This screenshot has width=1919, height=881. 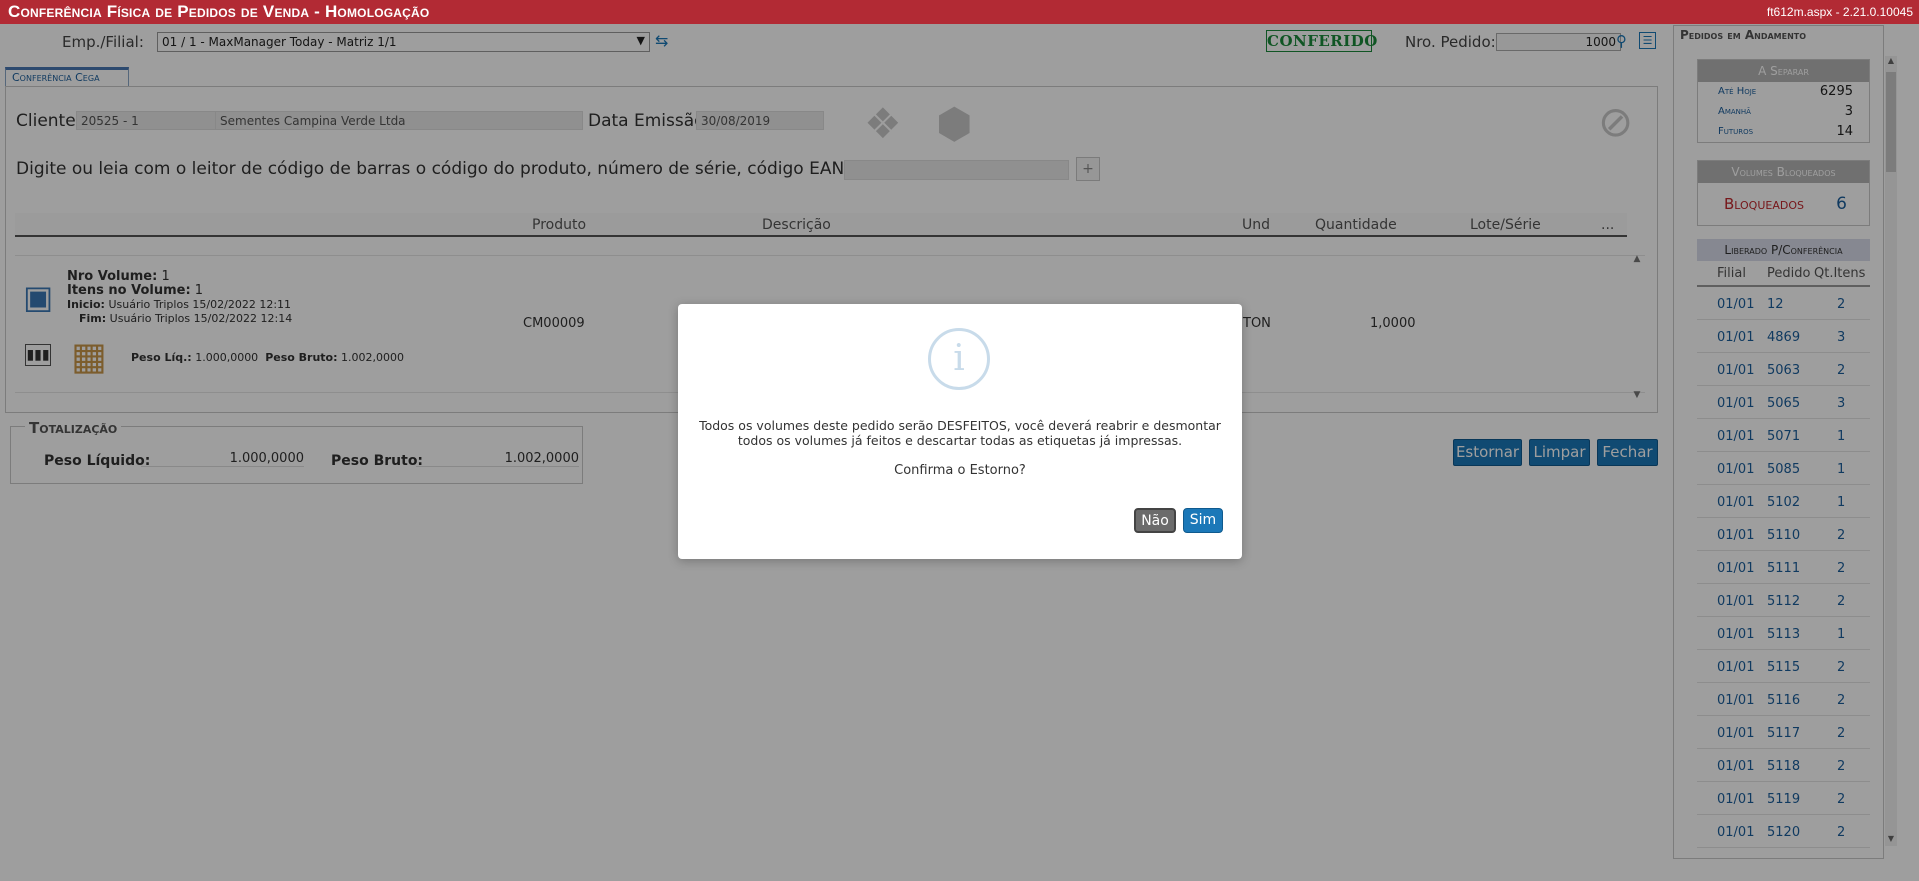 What do you see at coordinates (959, 359) in the screenshot?
I see `info-icon: i` at bounding box center [959, 359].